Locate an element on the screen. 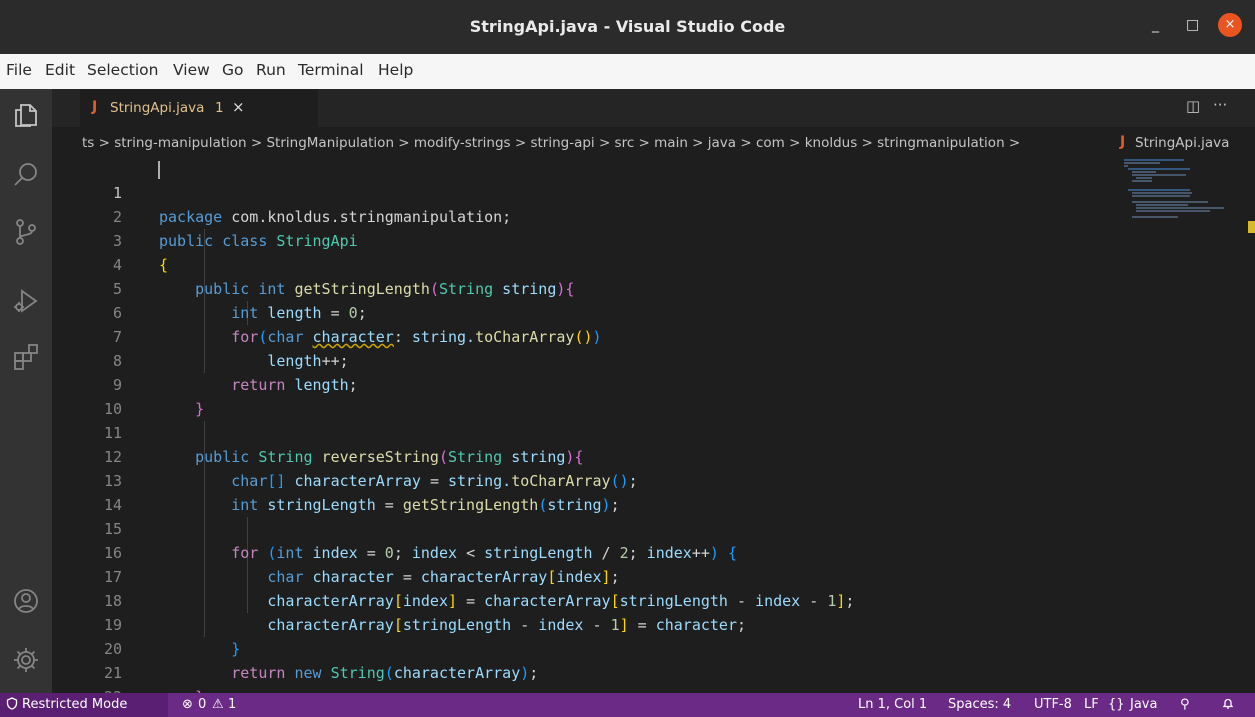  menu-view: View is located at coordinates (191, 70).